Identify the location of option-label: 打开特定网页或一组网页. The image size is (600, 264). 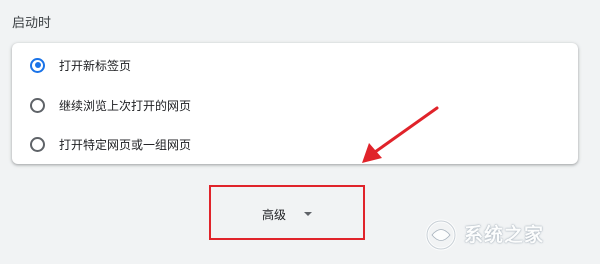
(125, 144).